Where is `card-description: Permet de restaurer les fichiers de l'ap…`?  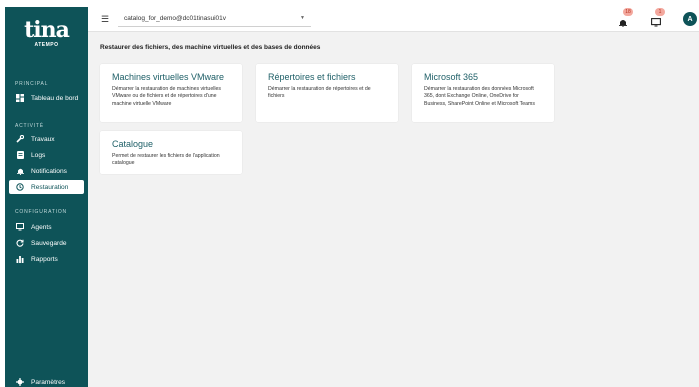 card-description: Permet de restaurer les fichiers de l'ap… is located at coordinates (166, 160).